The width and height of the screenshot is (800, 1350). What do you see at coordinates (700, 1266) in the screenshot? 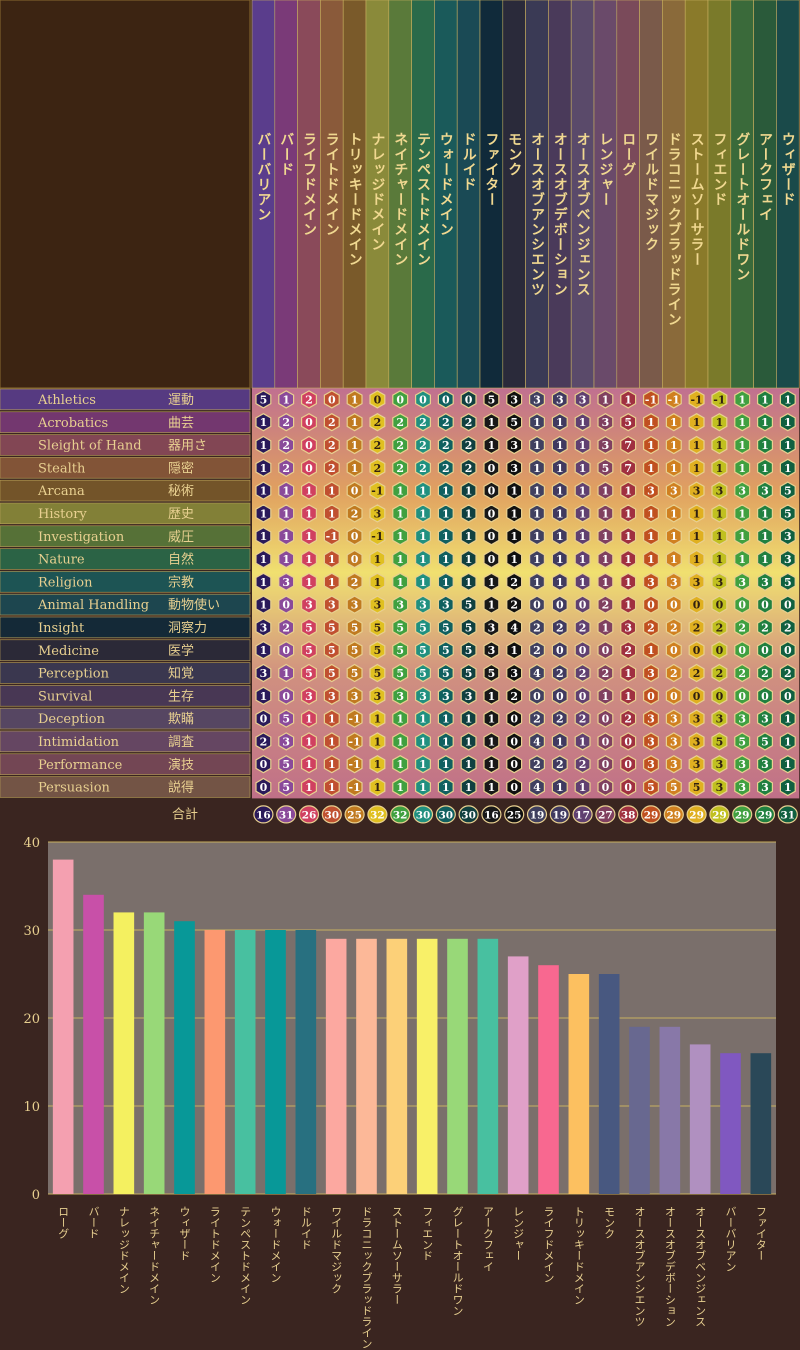
I see `x-tick-label: オースオブベンジェンス` at bounding box center [700, 1266].